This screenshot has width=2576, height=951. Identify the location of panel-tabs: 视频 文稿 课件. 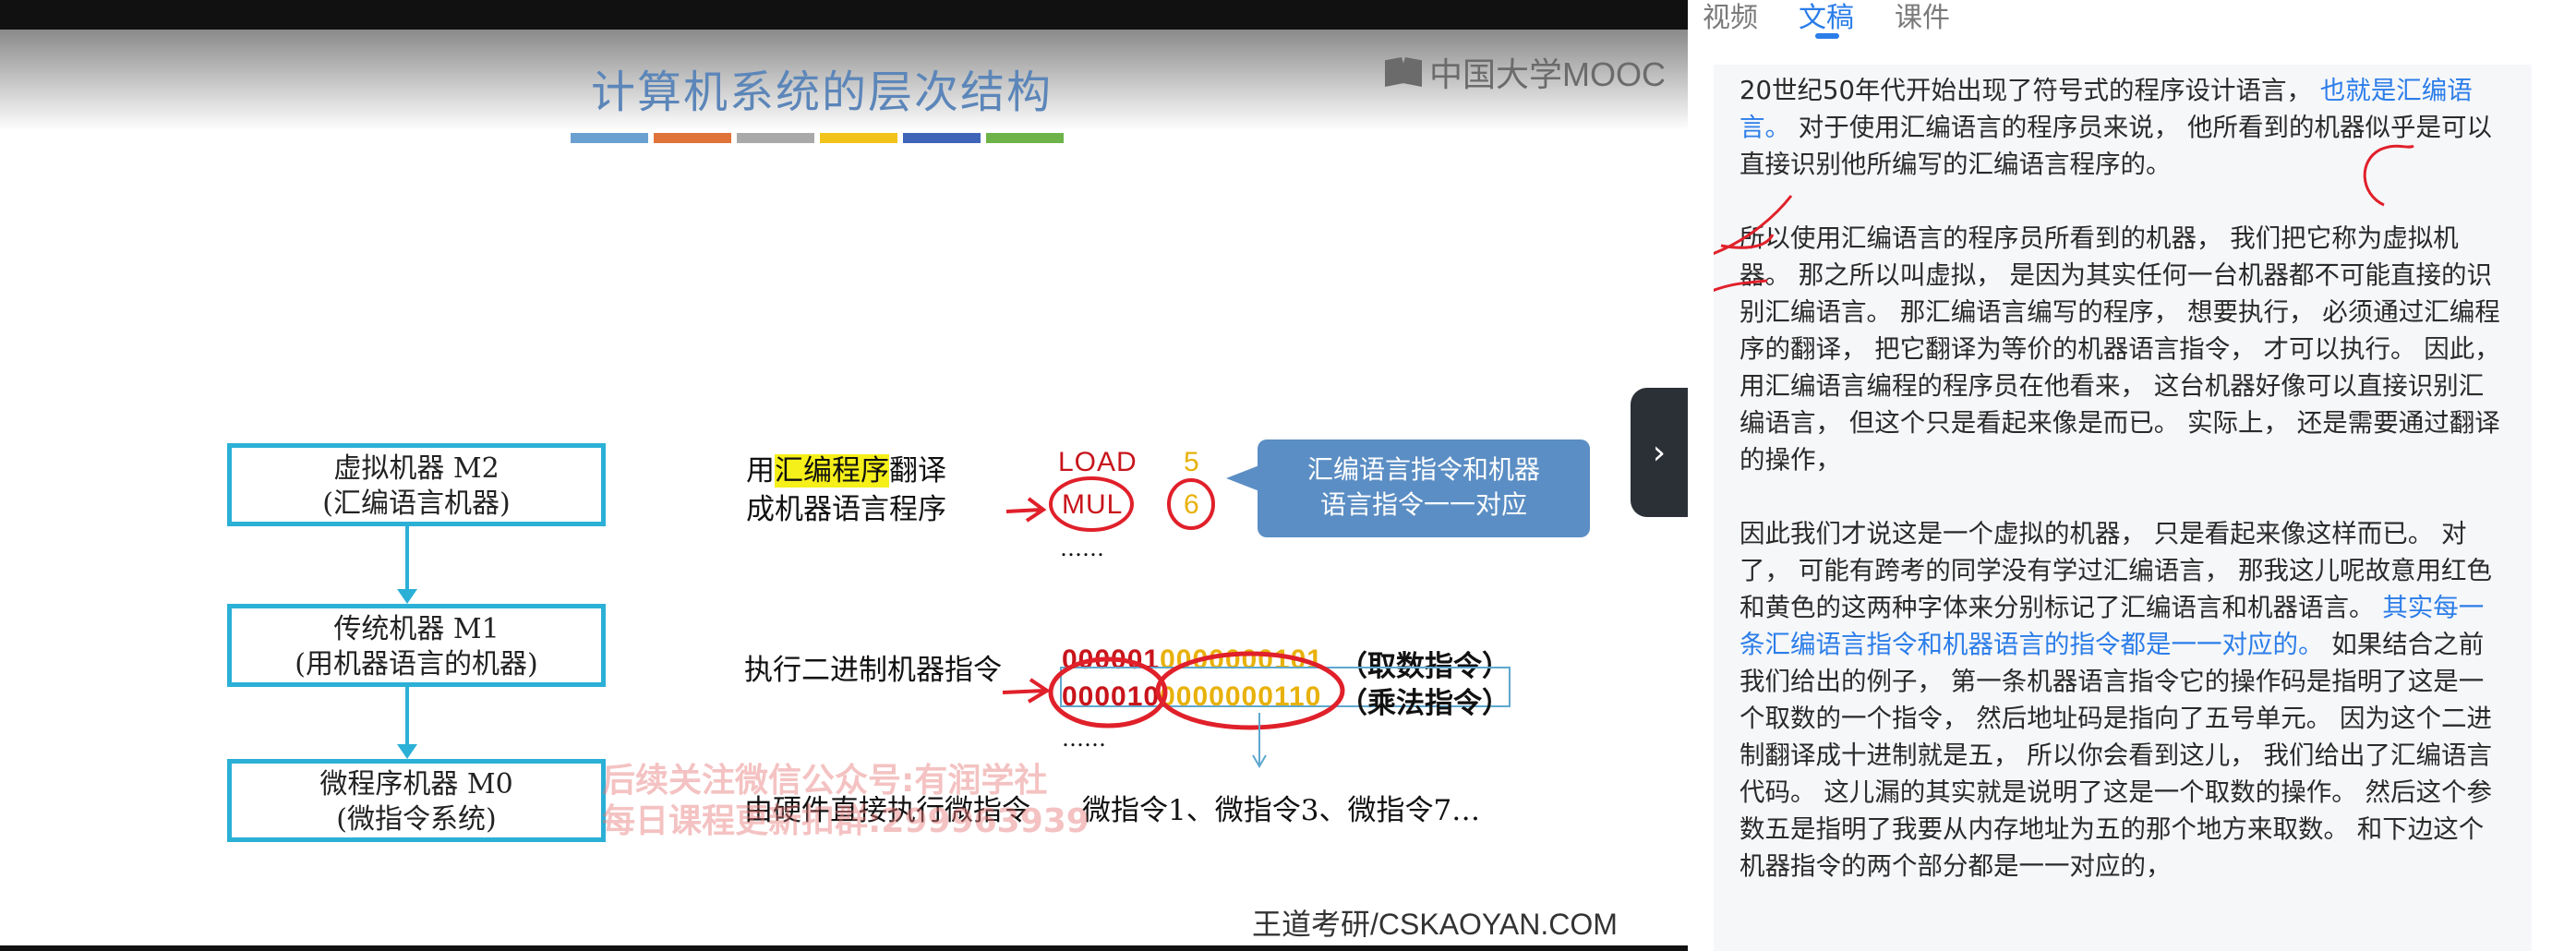
(1826, 19).